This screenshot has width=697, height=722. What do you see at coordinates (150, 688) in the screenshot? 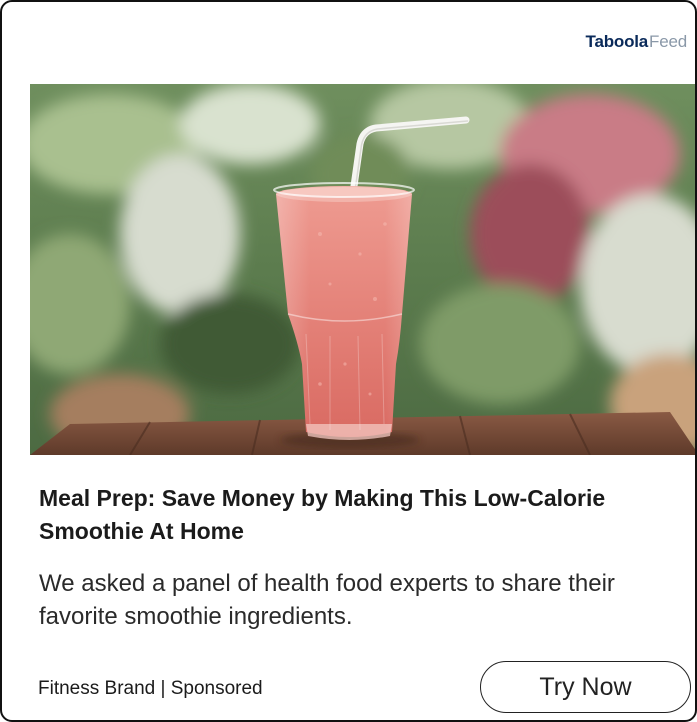
I see `sponsor-label: Fitness Brand | Sponsored` at bounding box center [150, 688].